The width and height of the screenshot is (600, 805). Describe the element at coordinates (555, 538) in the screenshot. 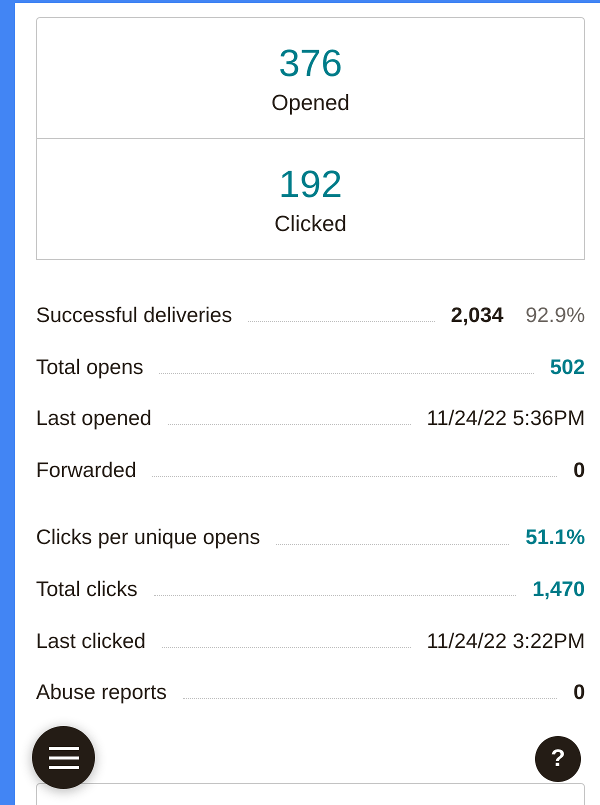

I see `stat-value: 51.1%` at that location.